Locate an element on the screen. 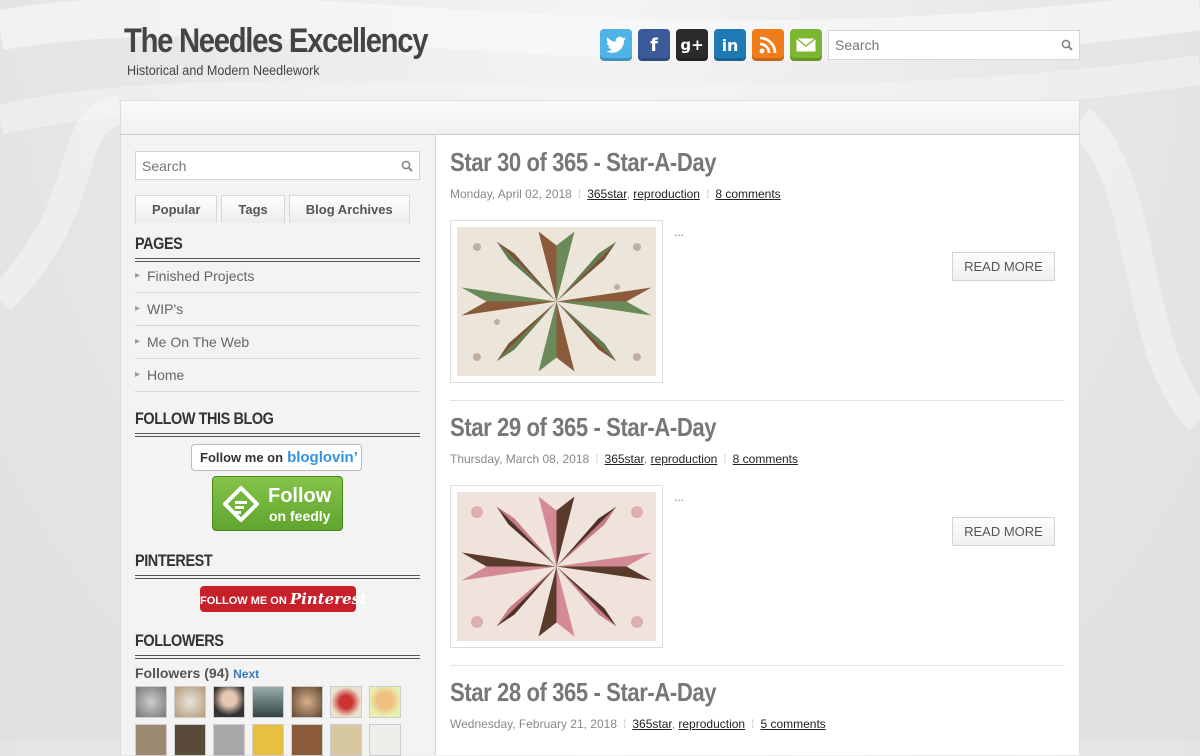 The image size is (1200, 756). sidebar-search-box is located at coordinates (277, 165).